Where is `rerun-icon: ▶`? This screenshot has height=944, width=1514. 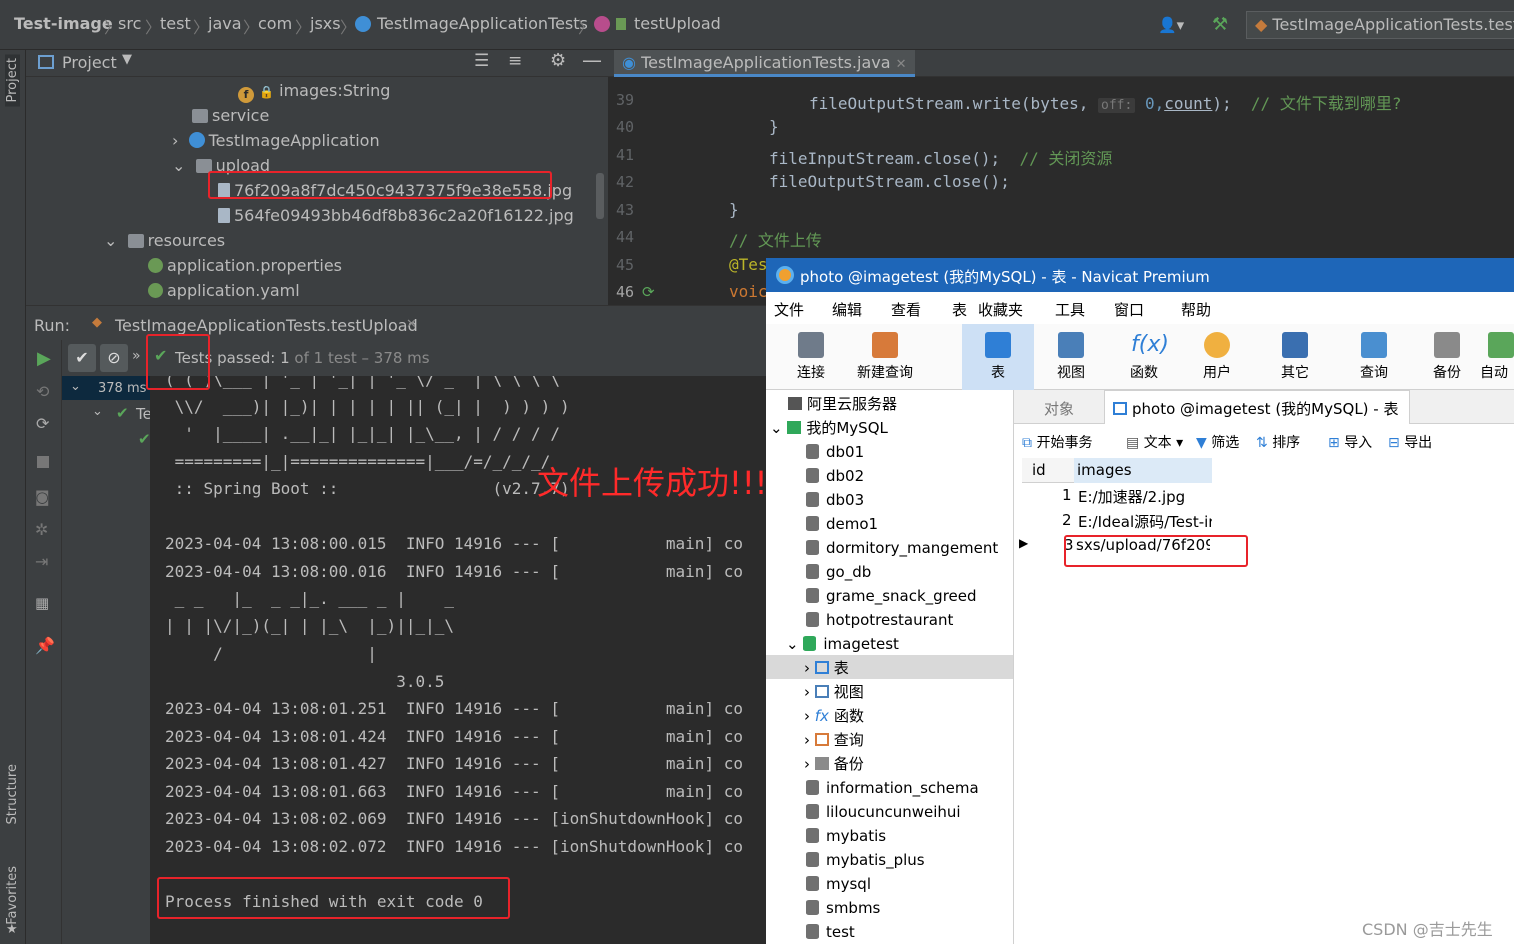 rerun-icon: ▶ is located at coordinates (44, 358).